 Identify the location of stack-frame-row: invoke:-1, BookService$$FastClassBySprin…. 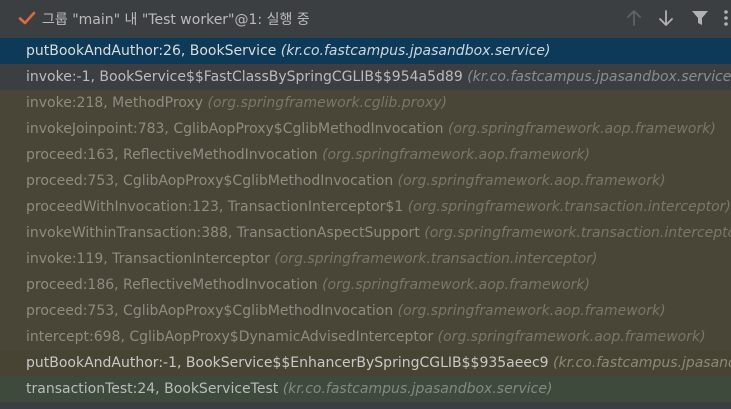
(365, 77).